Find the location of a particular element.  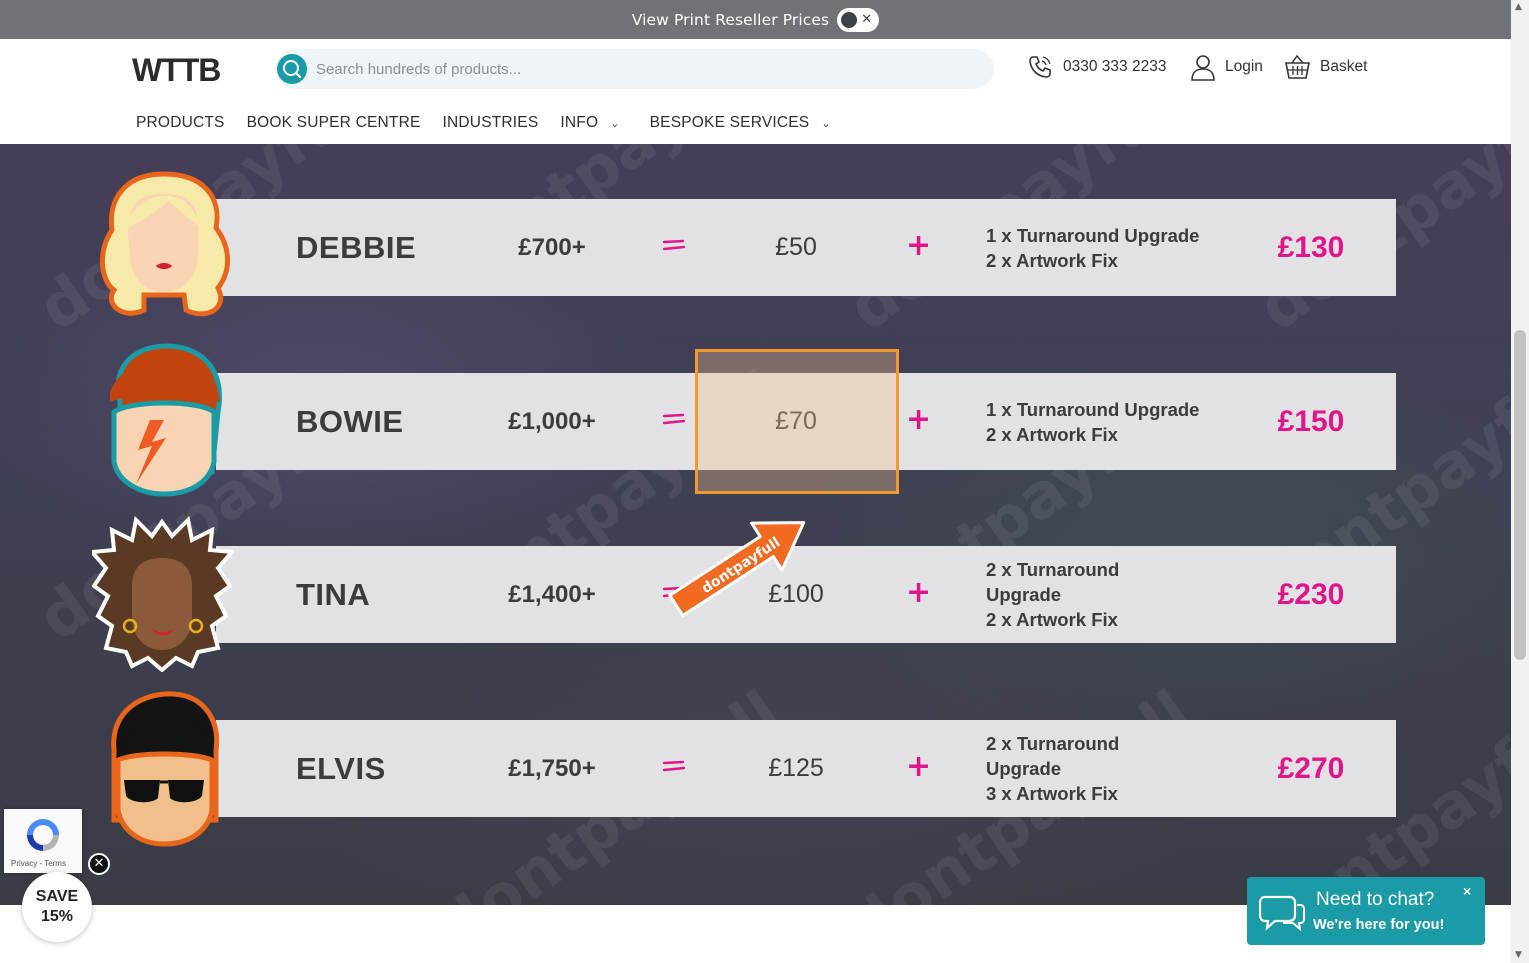

search-bar is located at coordinates (635, 69).